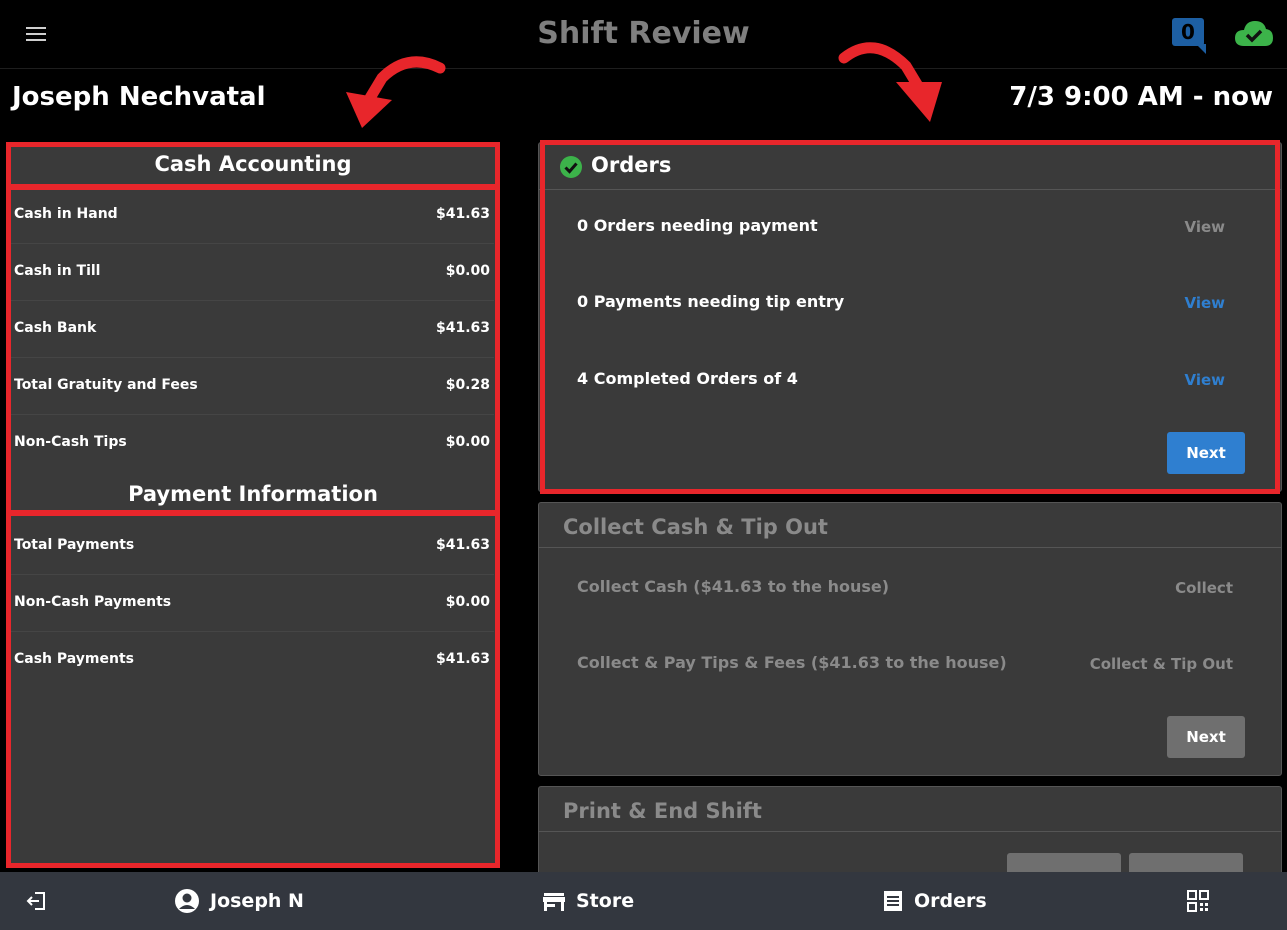 The width and height of the screenshot is (1287, 930). What do you see at coordinates (890, 82) in the screenshot?
I see `annotation-arrow-right` at bounding box center [890, 82].